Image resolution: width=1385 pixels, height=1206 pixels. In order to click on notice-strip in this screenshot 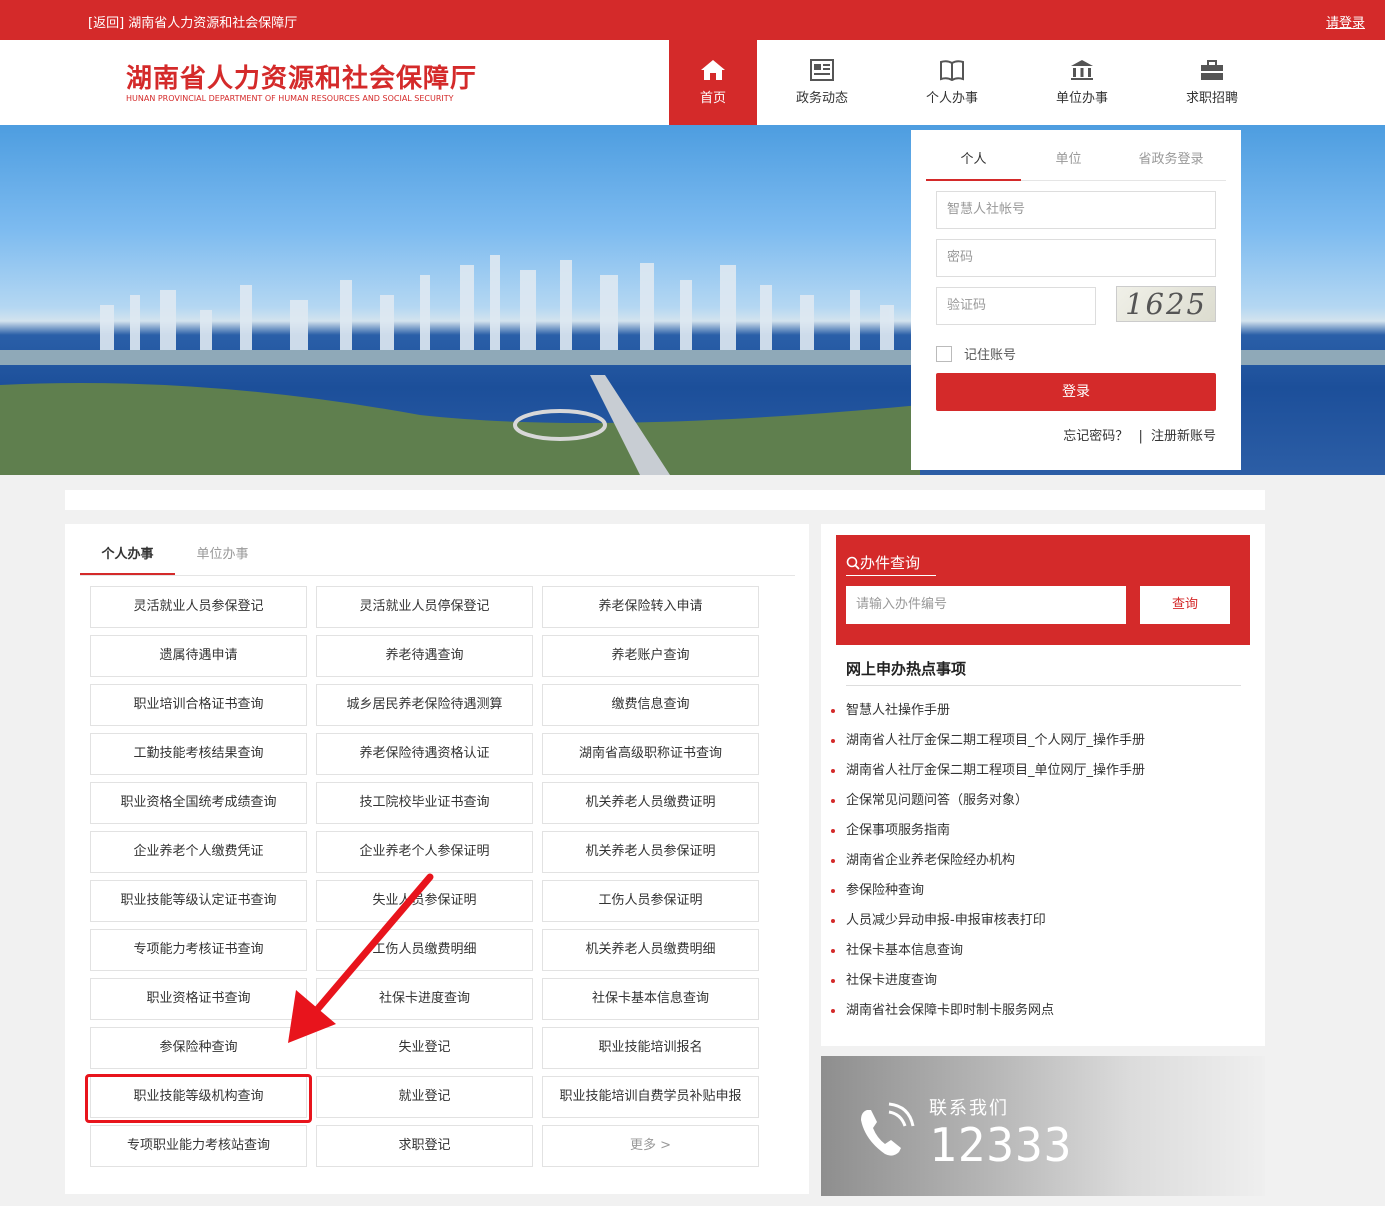, I will do `click(665, 500)`.